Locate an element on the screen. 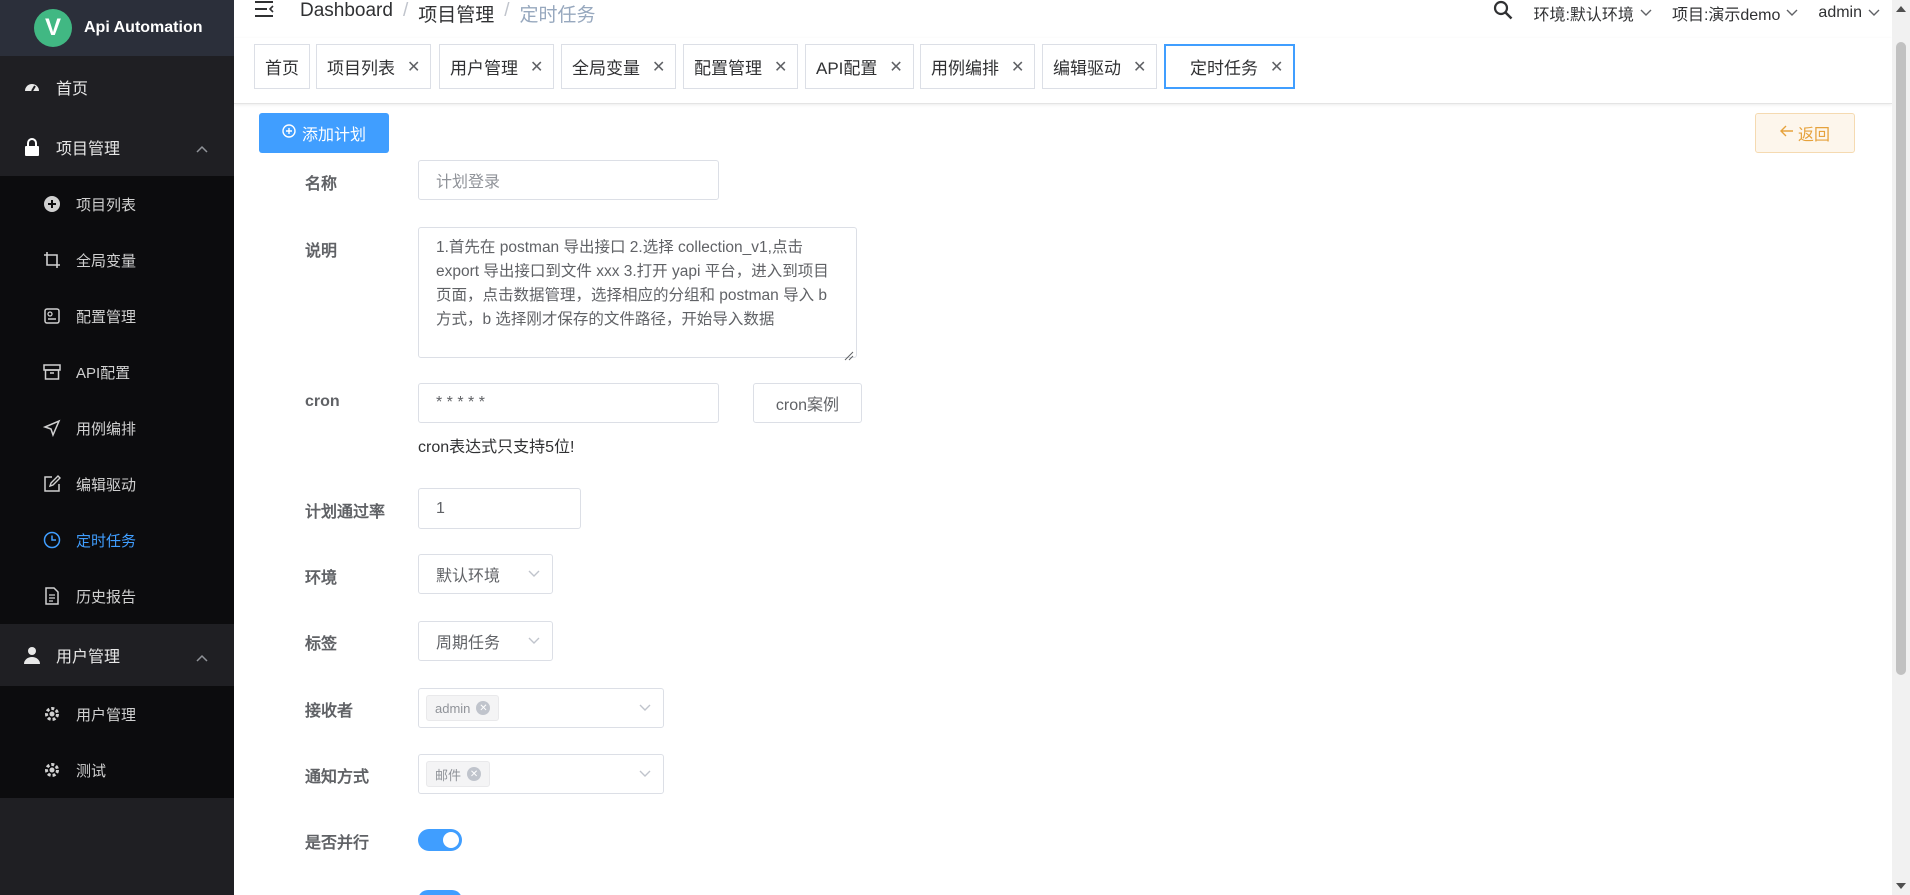 This screenshot has width=1910, height=895. tab-label: 用例编排 is located at coordinates (965, 68).